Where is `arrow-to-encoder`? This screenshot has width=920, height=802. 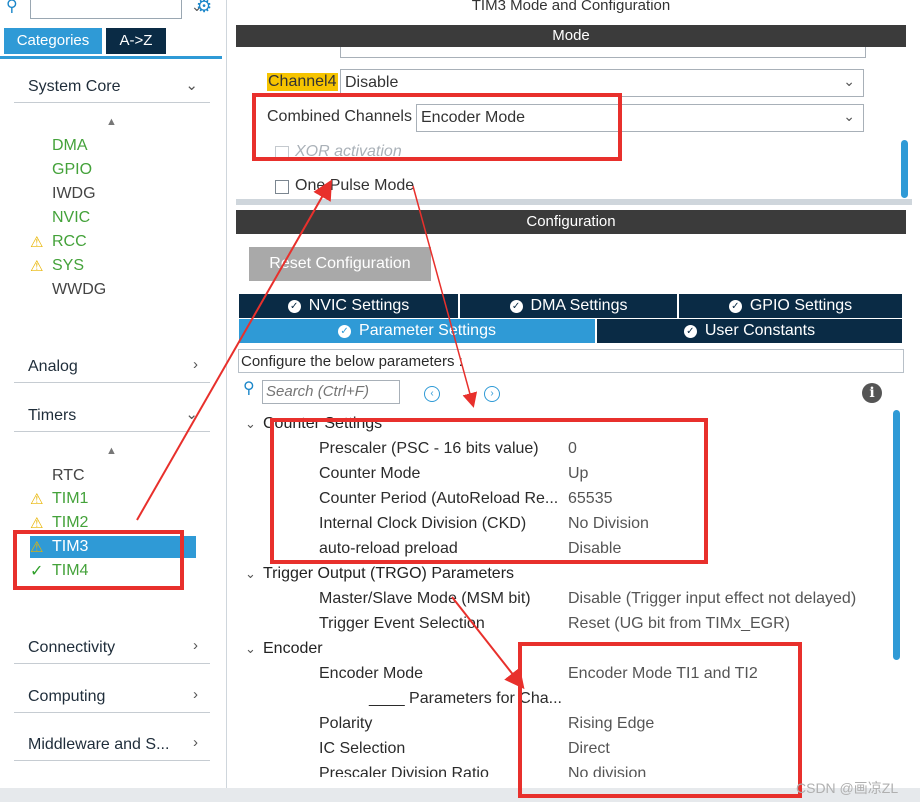 arrow-to-encoder is located at coordinates (488, 643).